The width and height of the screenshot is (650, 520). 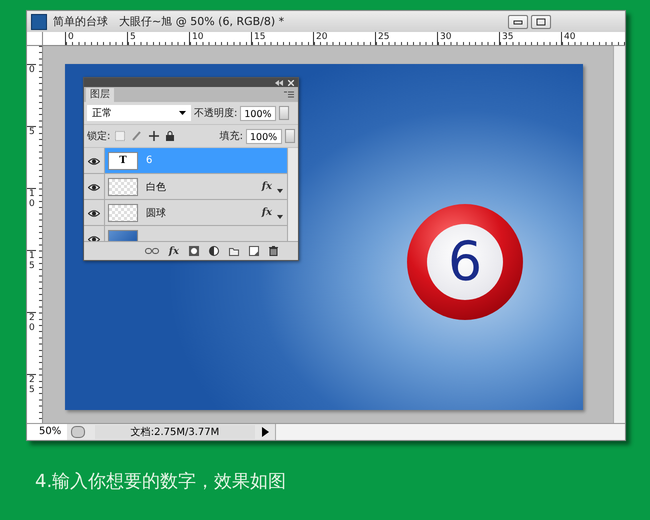 What do you see at coordinates (258, 113) in the screenshot?
I see `opacity-field: 100%` at bounding box center [258, 113].